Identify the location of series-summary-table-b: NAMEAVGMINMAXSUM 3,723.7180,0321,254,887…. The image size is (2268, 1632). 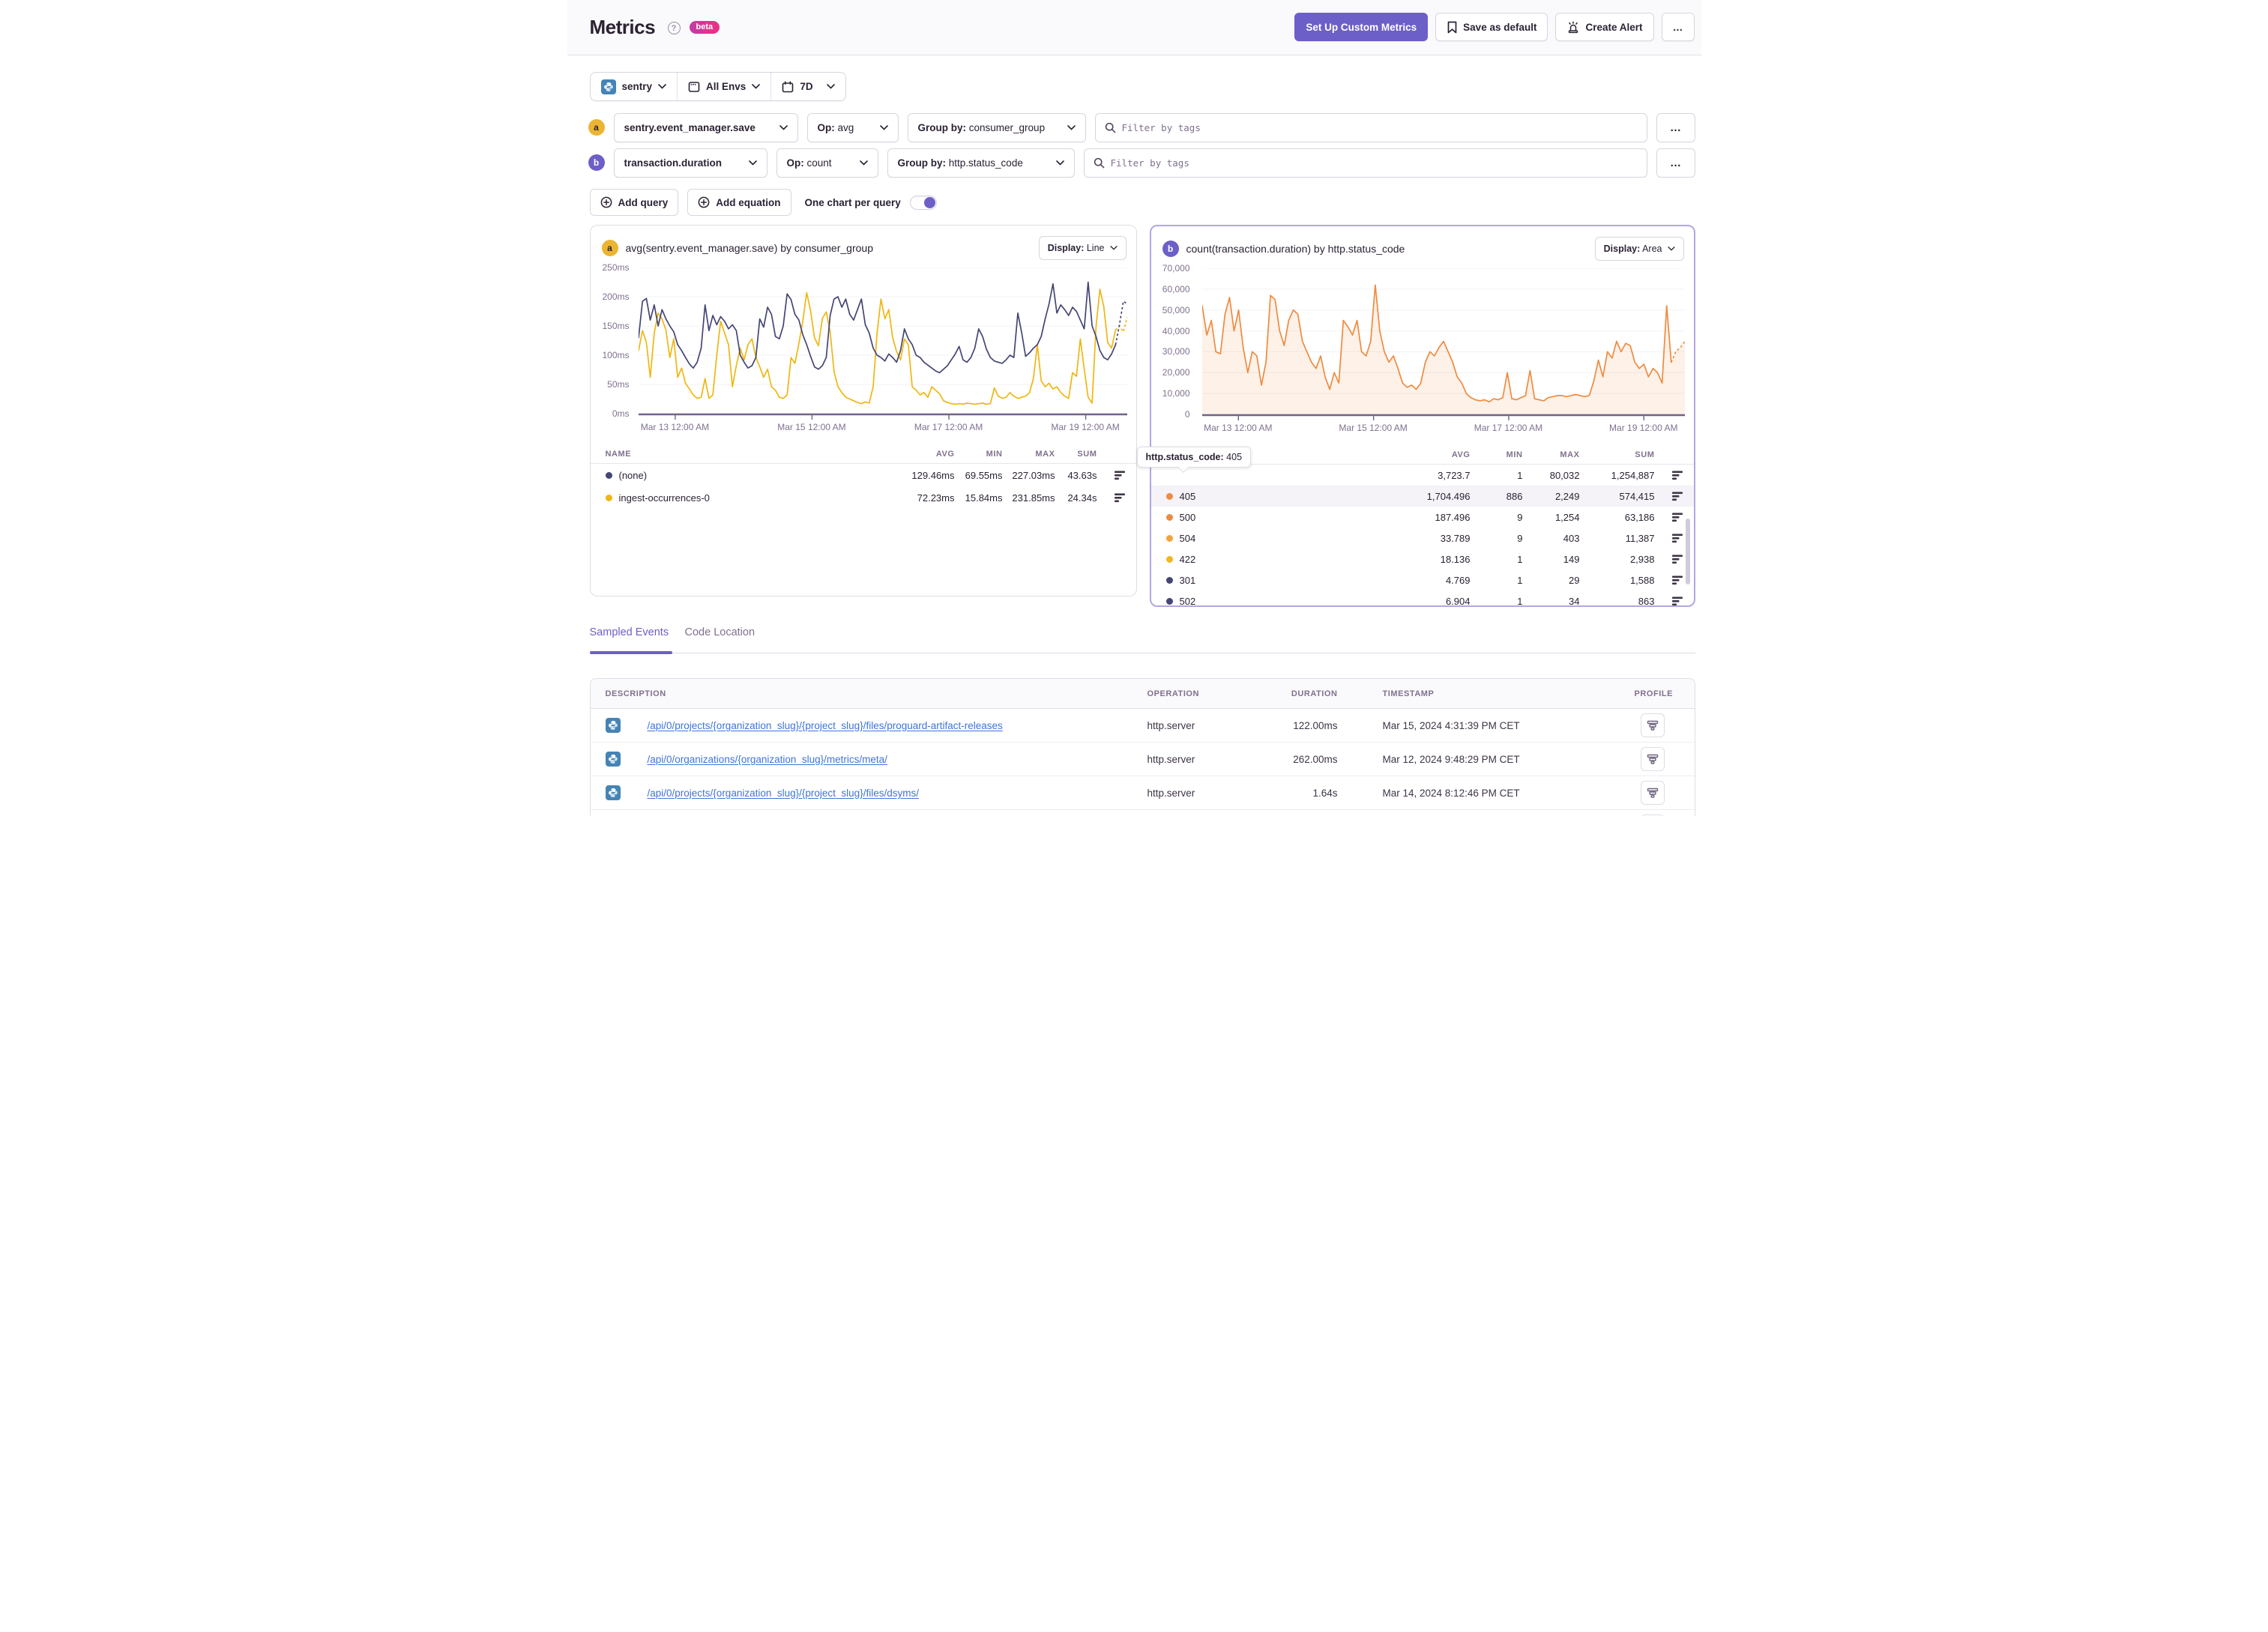
(1422, 525).